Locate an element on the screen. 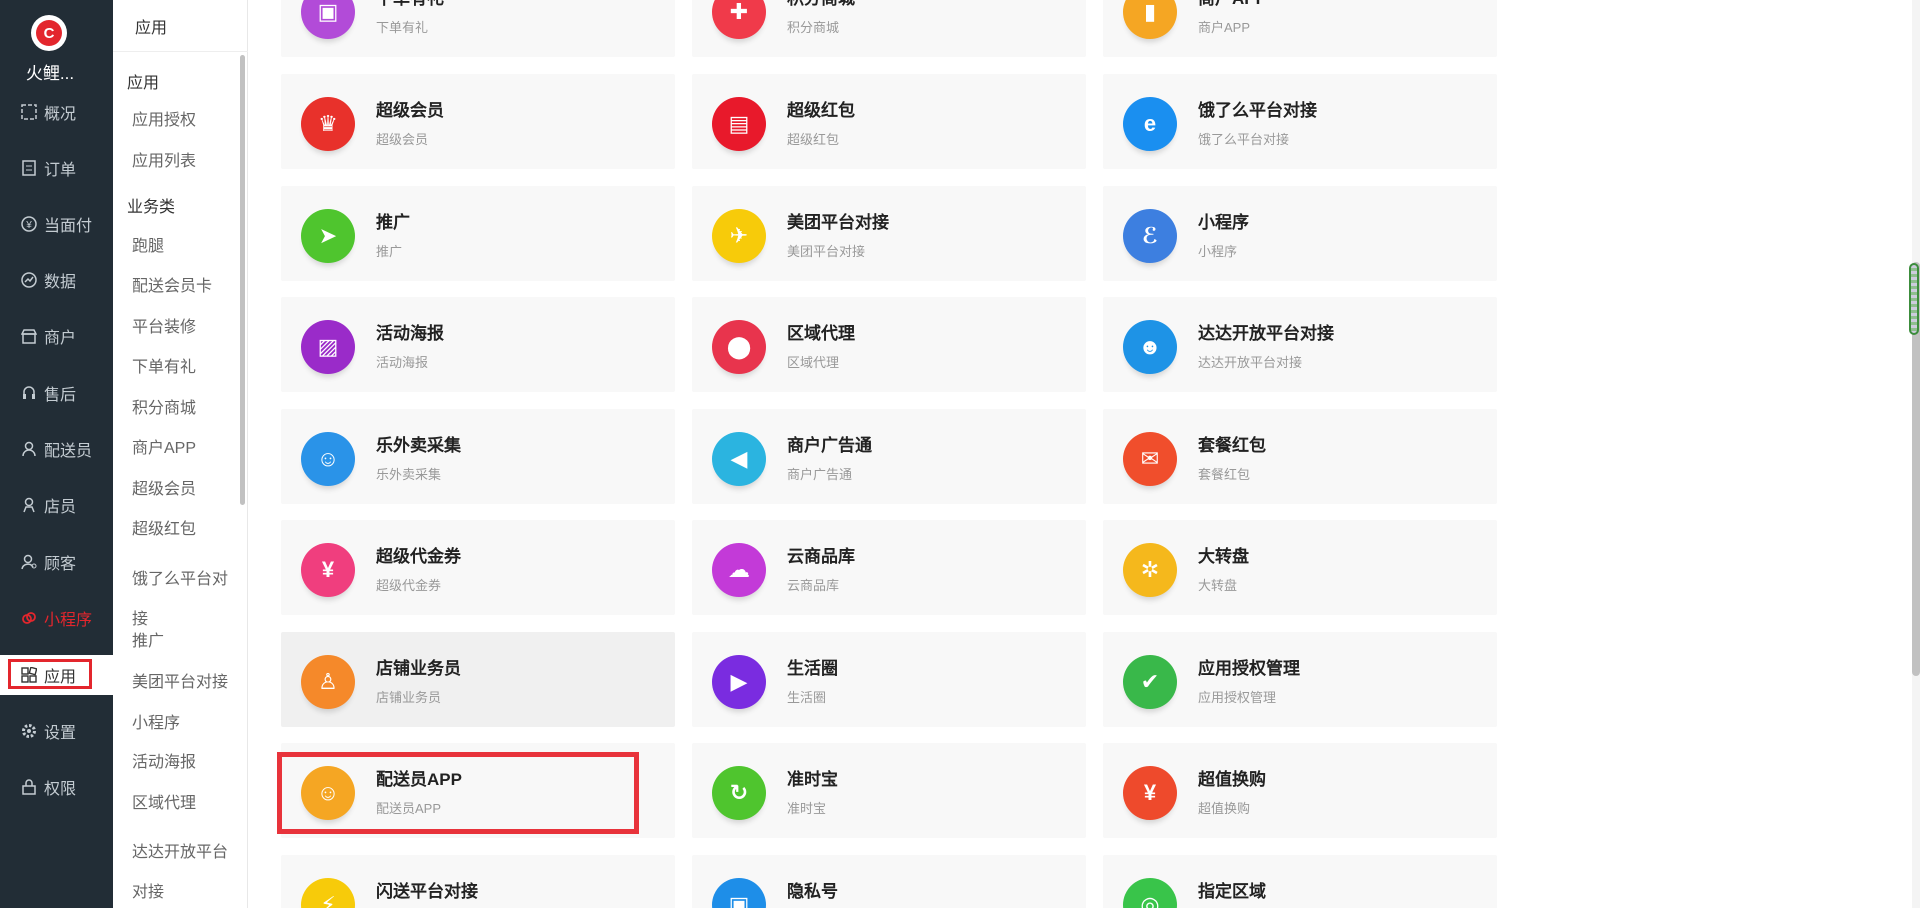 The image size is (1920, 908). nav-item-permission: 权限 is located at coordinates (56, 787).